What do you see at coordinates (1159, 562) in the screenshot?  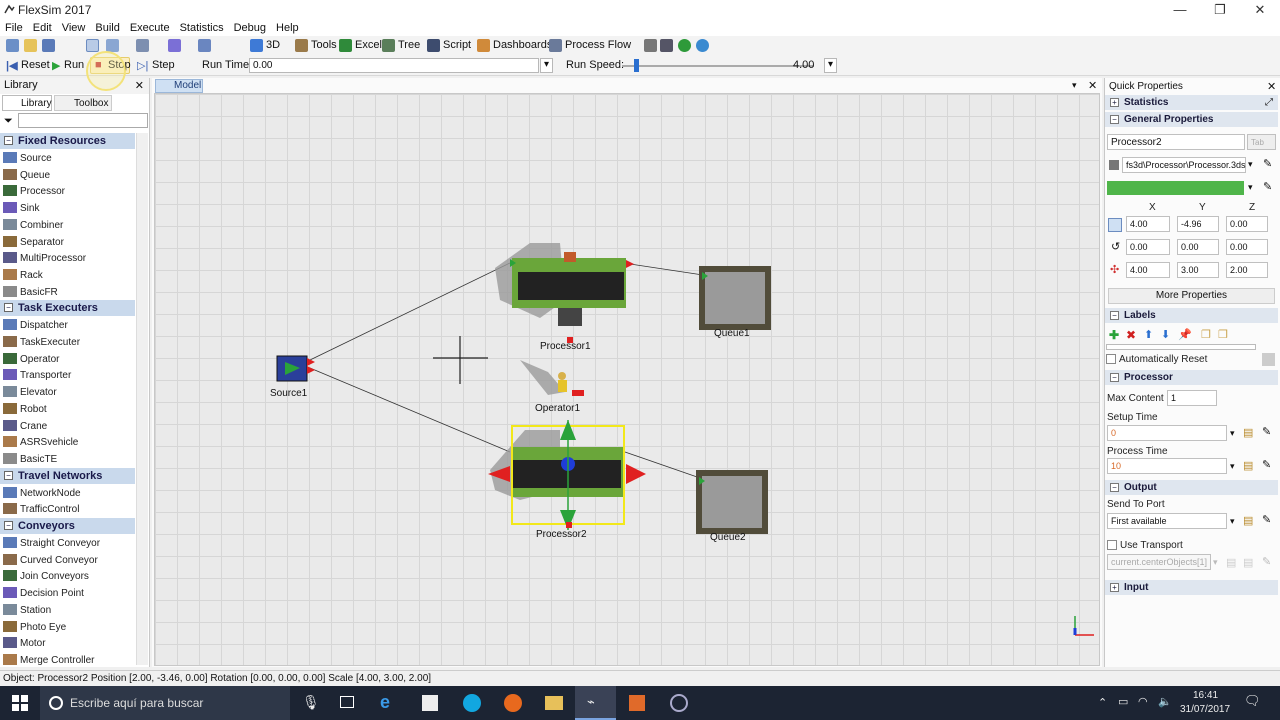 I see `transport-field: current.centerObjects[1]` at bounding box center [1159, 562].